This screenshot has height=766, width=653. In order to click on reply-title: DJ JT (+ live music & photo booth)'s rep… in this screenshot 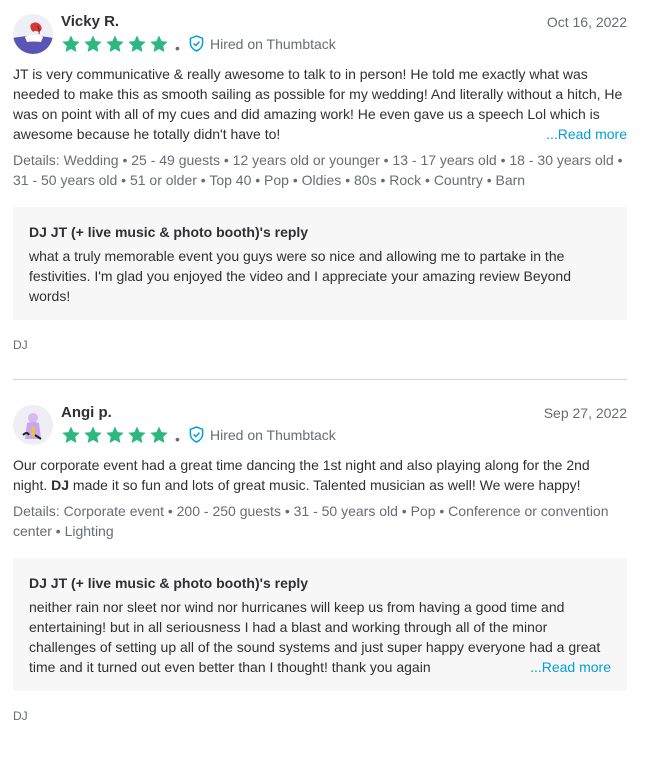, I will do `click(169, 583)`.